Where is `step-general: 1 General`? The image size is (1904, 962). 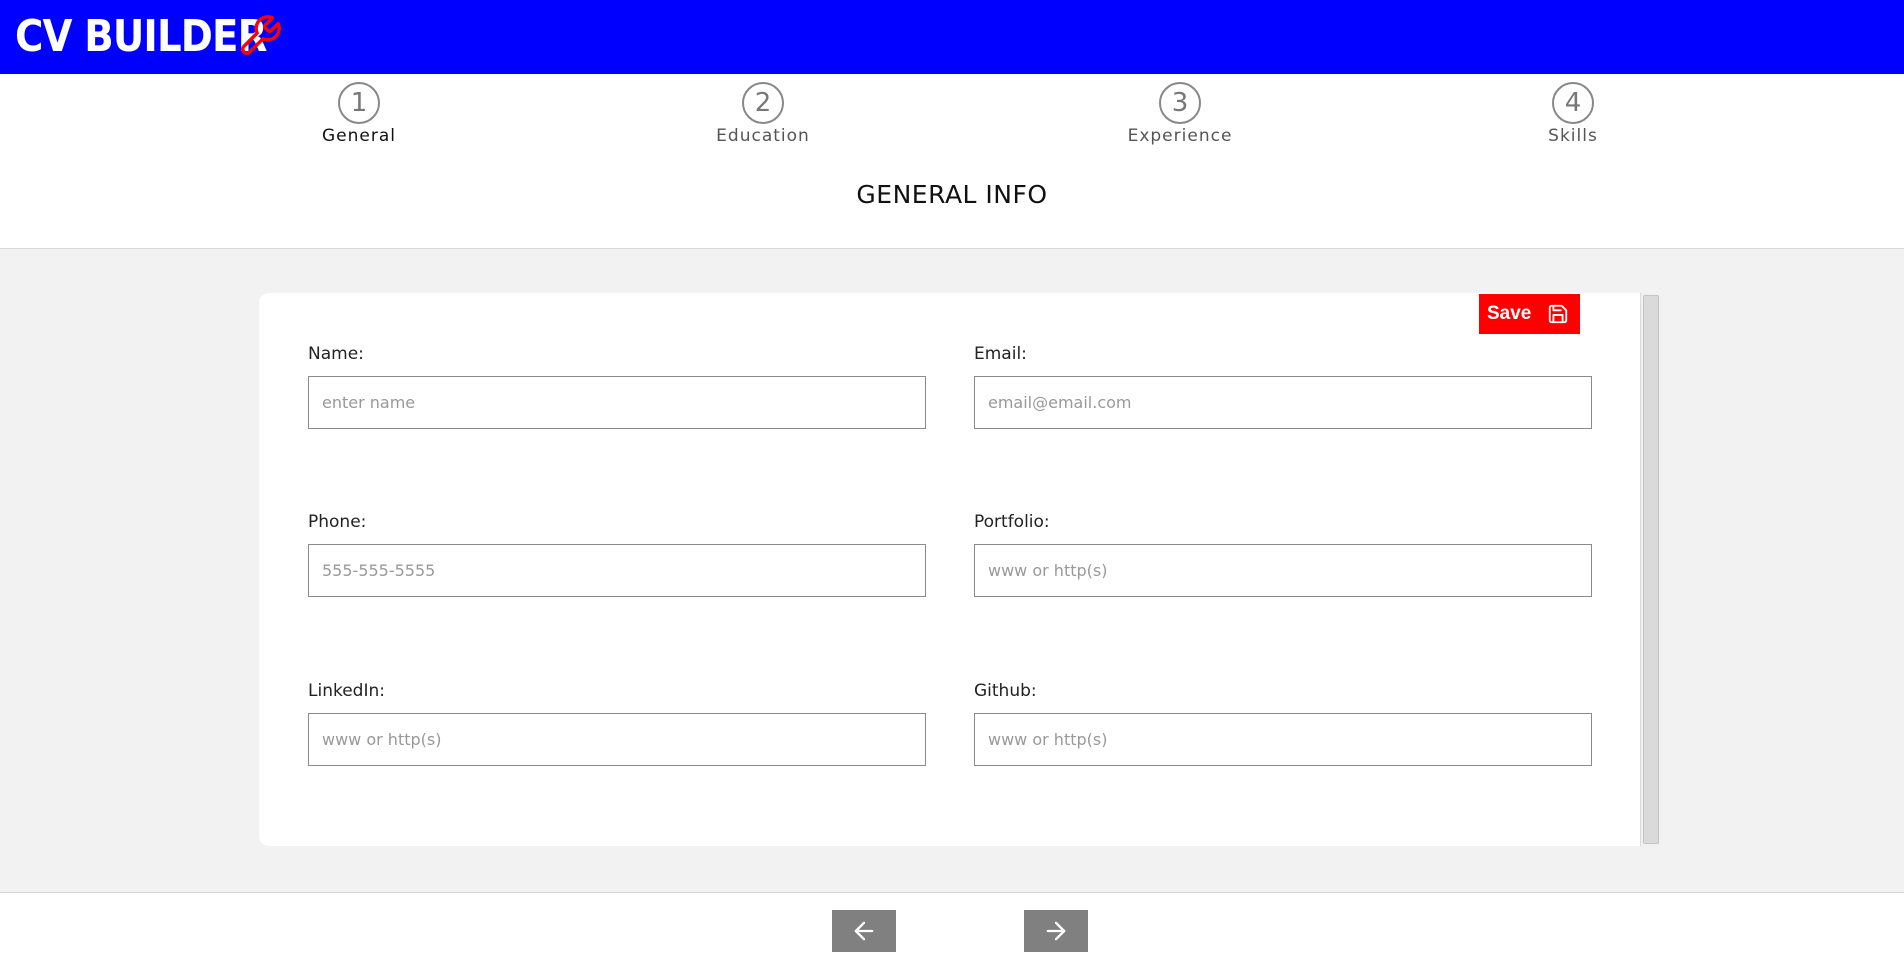
step-general: 1 General is located at coordinates (359, 114).